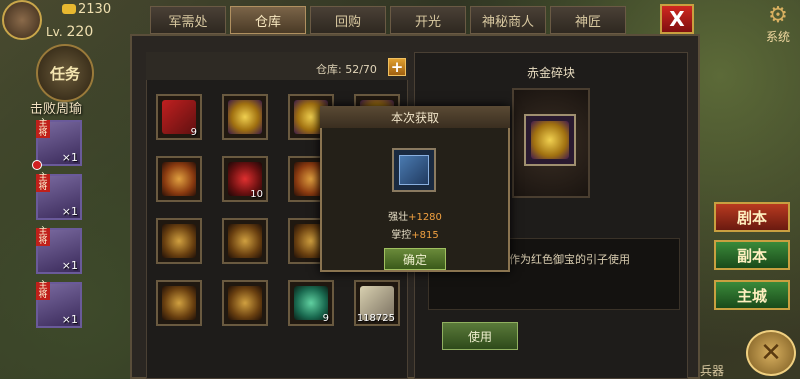 This screenshot has width=800, height=379. I want to click on stat-control: 掌控+815, so click(415, 233).